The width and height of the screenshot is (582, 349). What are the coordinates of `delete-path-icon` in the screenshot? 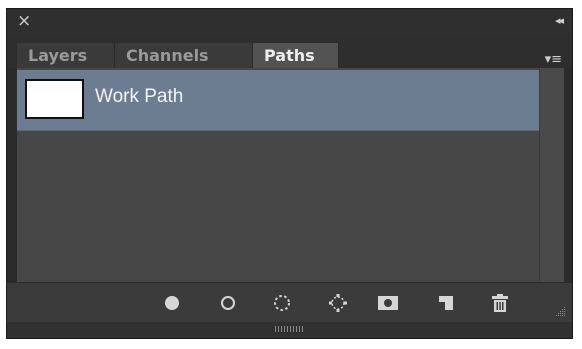 It's located at (500, 303).